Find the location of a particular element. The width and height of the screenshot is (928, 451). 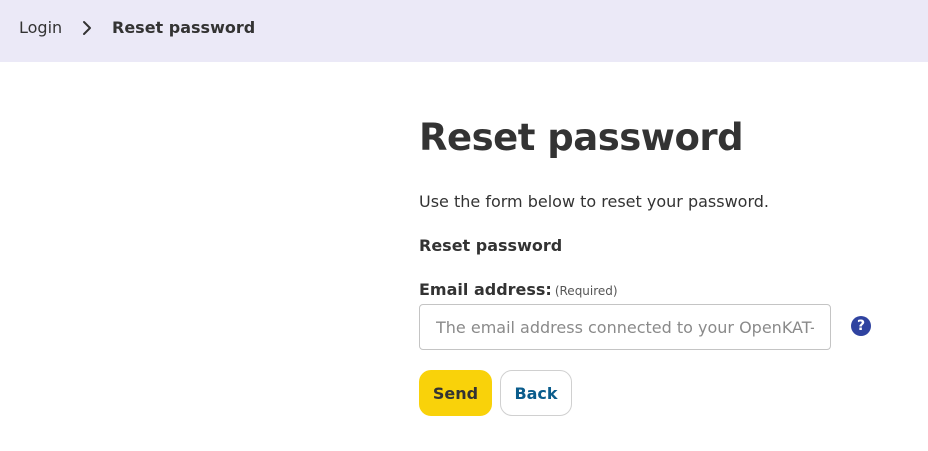

chevron-right-icon is located at coordinates (87, 28).